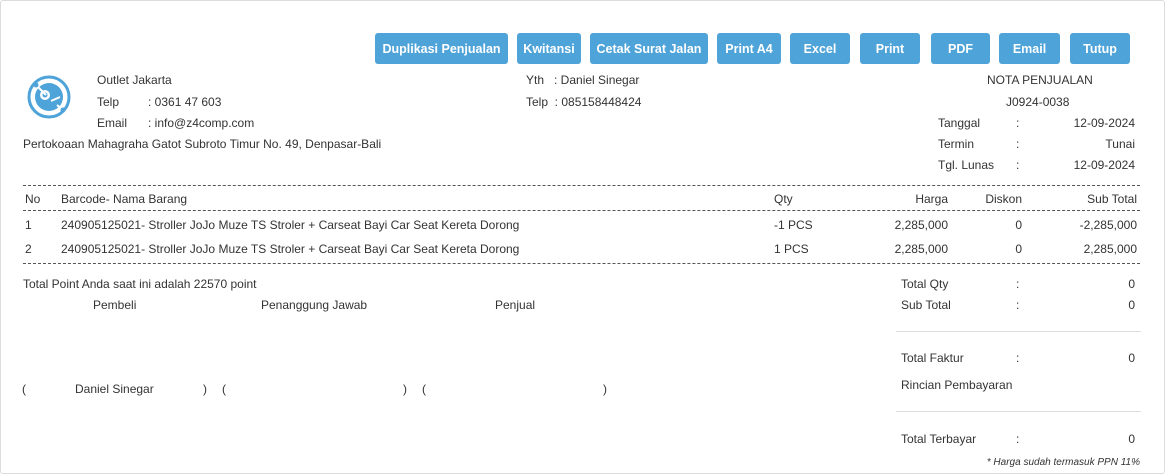 Image resolution: width=1165 pixels, height=474 pixels. Describe the element at coordinates (932, 358) in the screenshot. I see `total-faktur-label: Total Faktur` at that location.